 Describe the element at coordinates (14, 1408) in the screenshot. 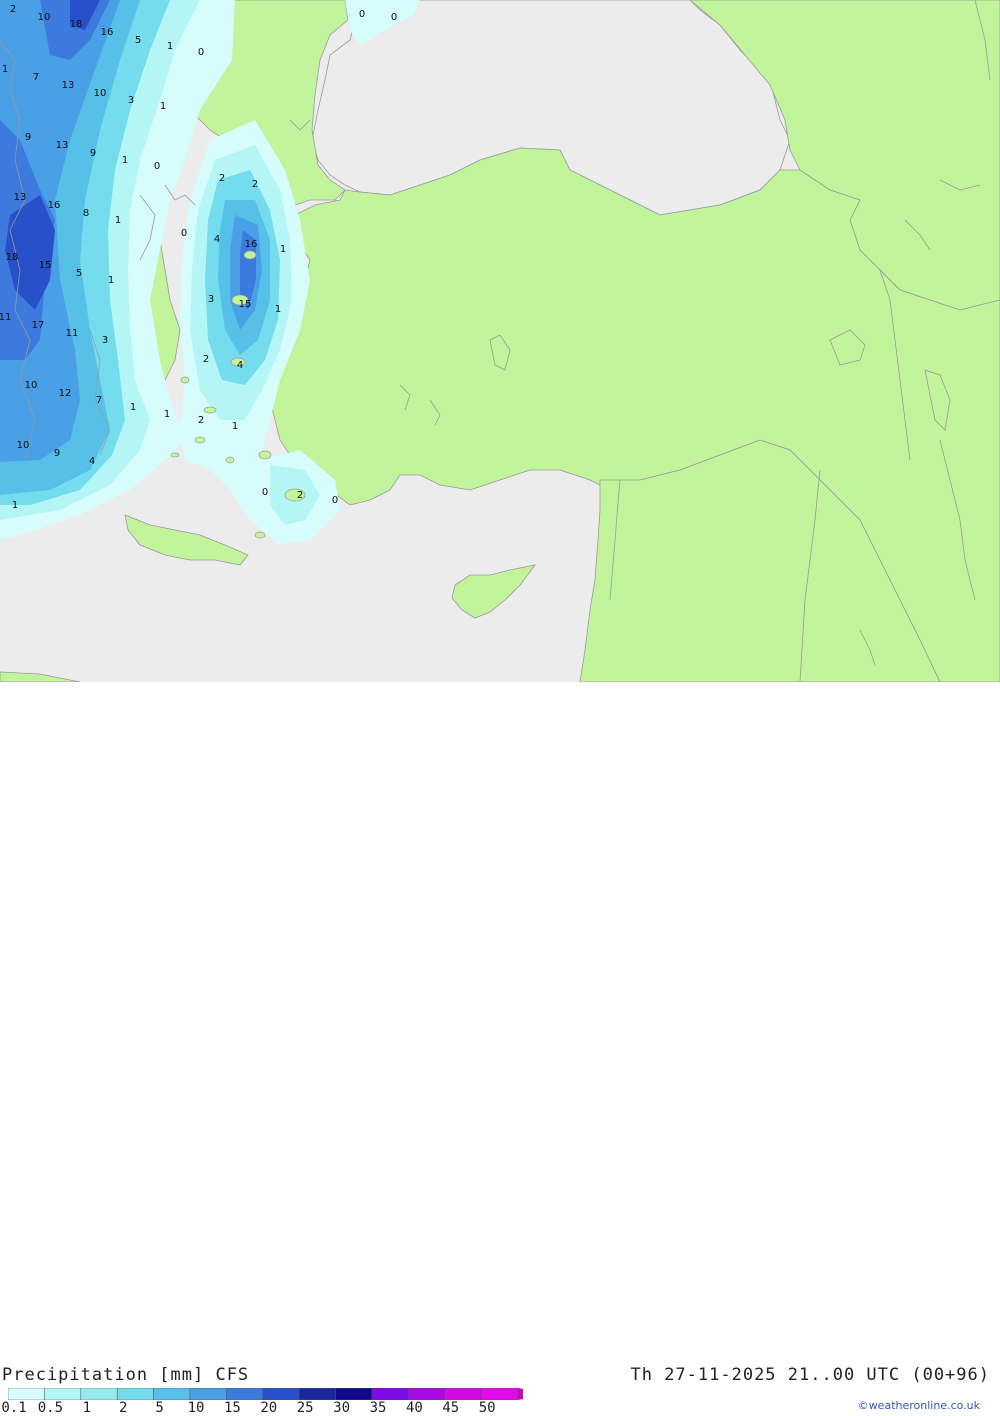

I see `legend-tick-label: 0.1` at that location.